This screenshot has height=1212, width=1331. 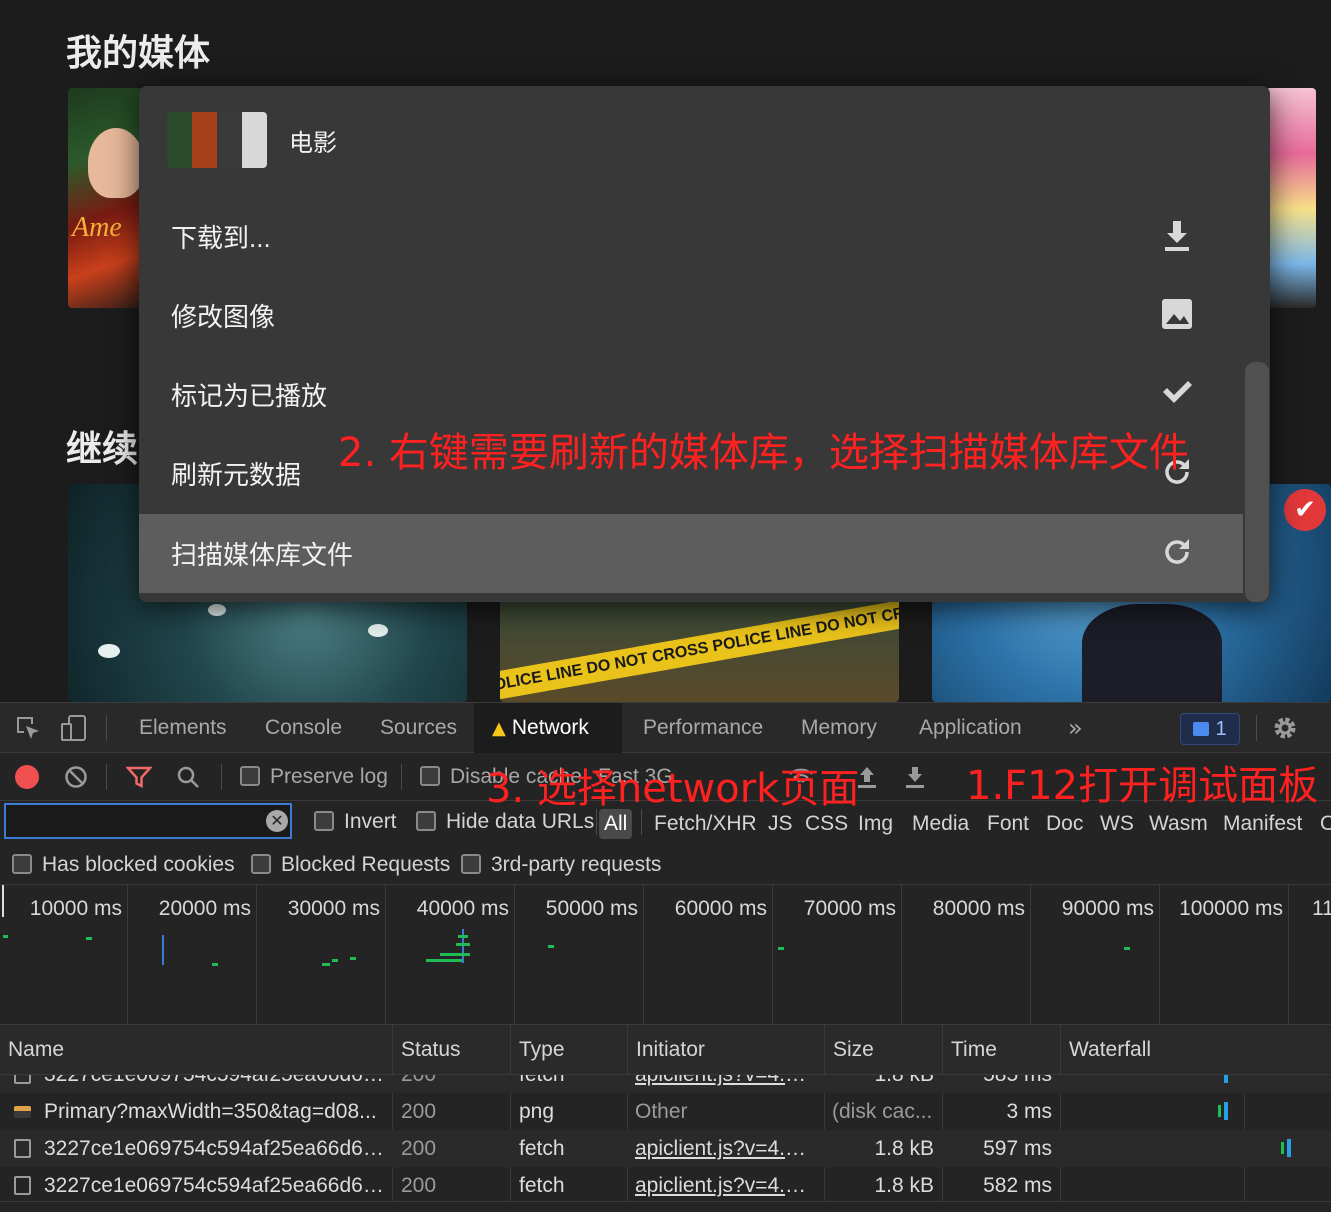 What do you see at coordinates (1008, 824) in the screenshot?
I see `type-filter-font: Font` at bounding box center [1008, 824].